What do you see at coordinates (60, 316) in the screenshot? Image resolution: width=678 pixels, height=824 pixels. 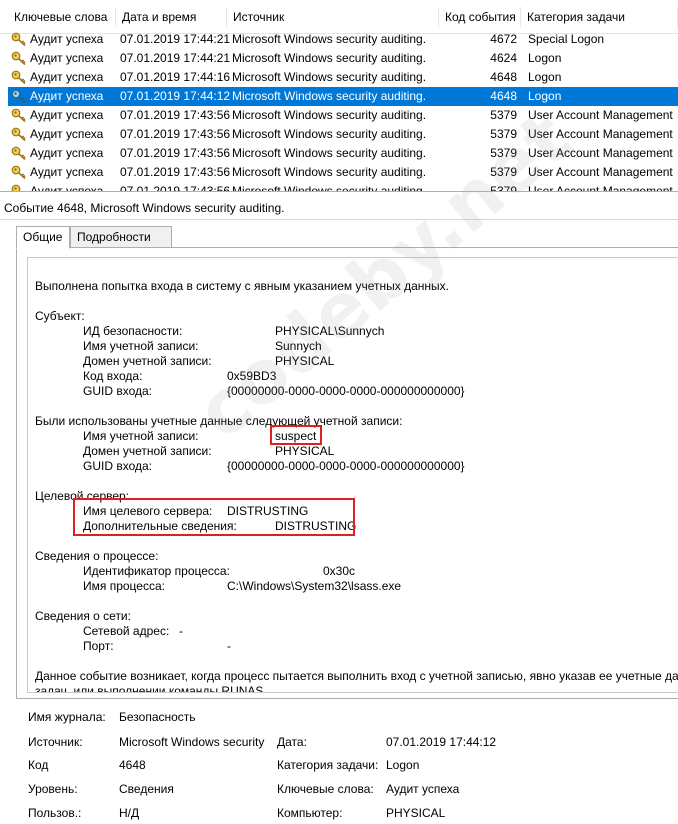 I see `subject-heading: Субъект:` at bounding box center [60, 316].